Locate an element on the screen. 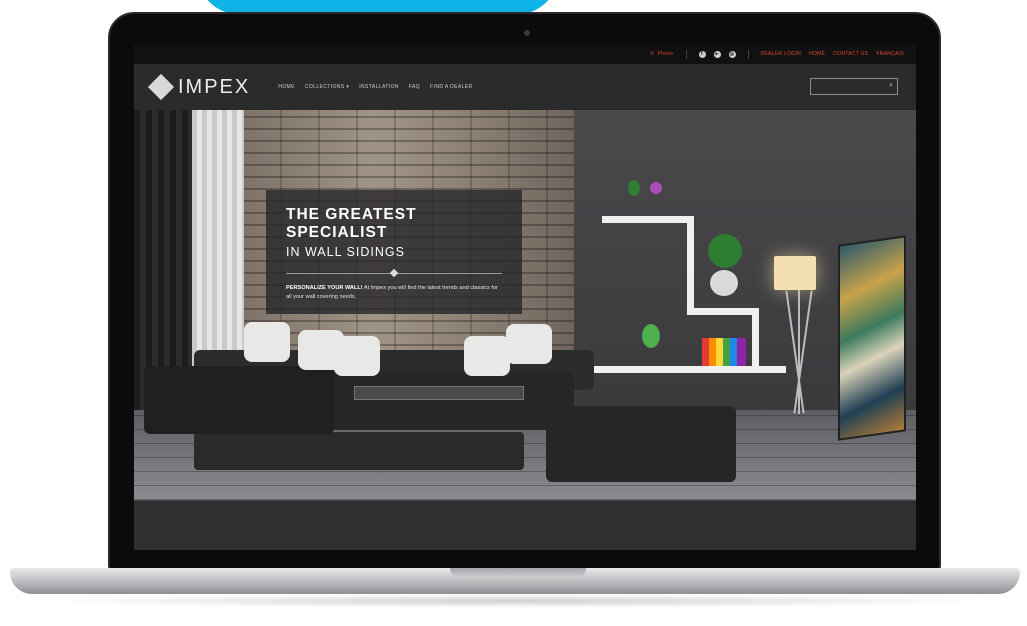 The height and width of the screenshot is (626, 1027). logo: IMPEX is located at coordinates (199, 87).